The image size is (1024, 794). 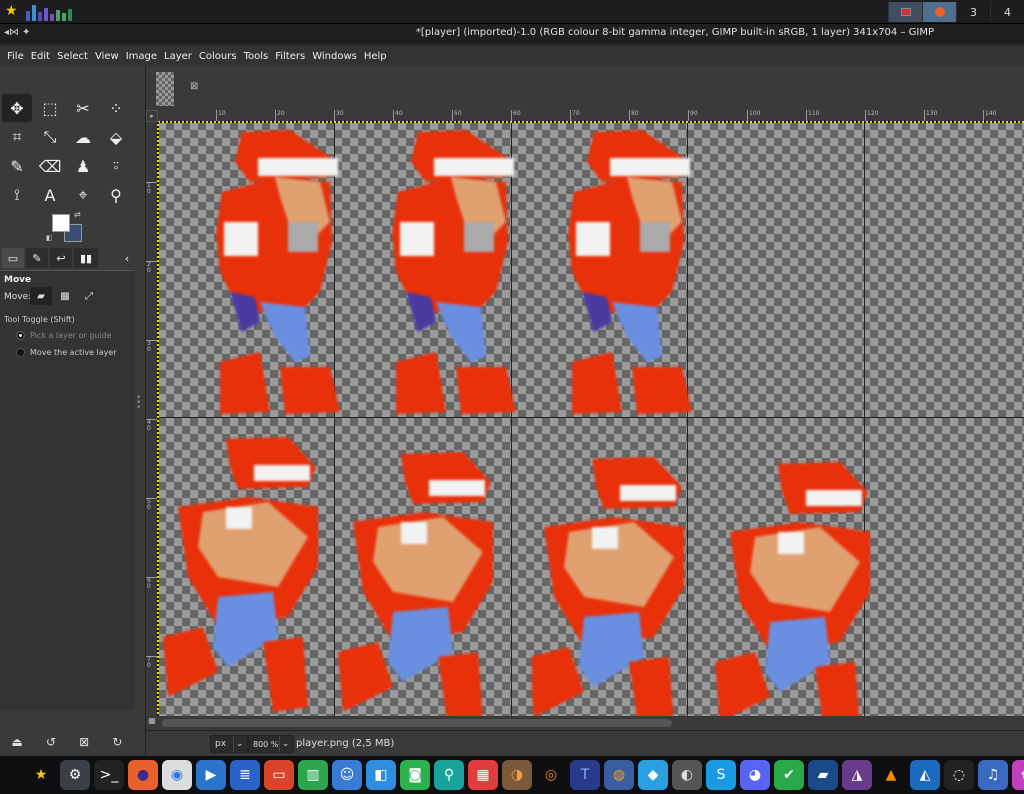 I want to click on unit-value: px, so click(x=221, y=744).